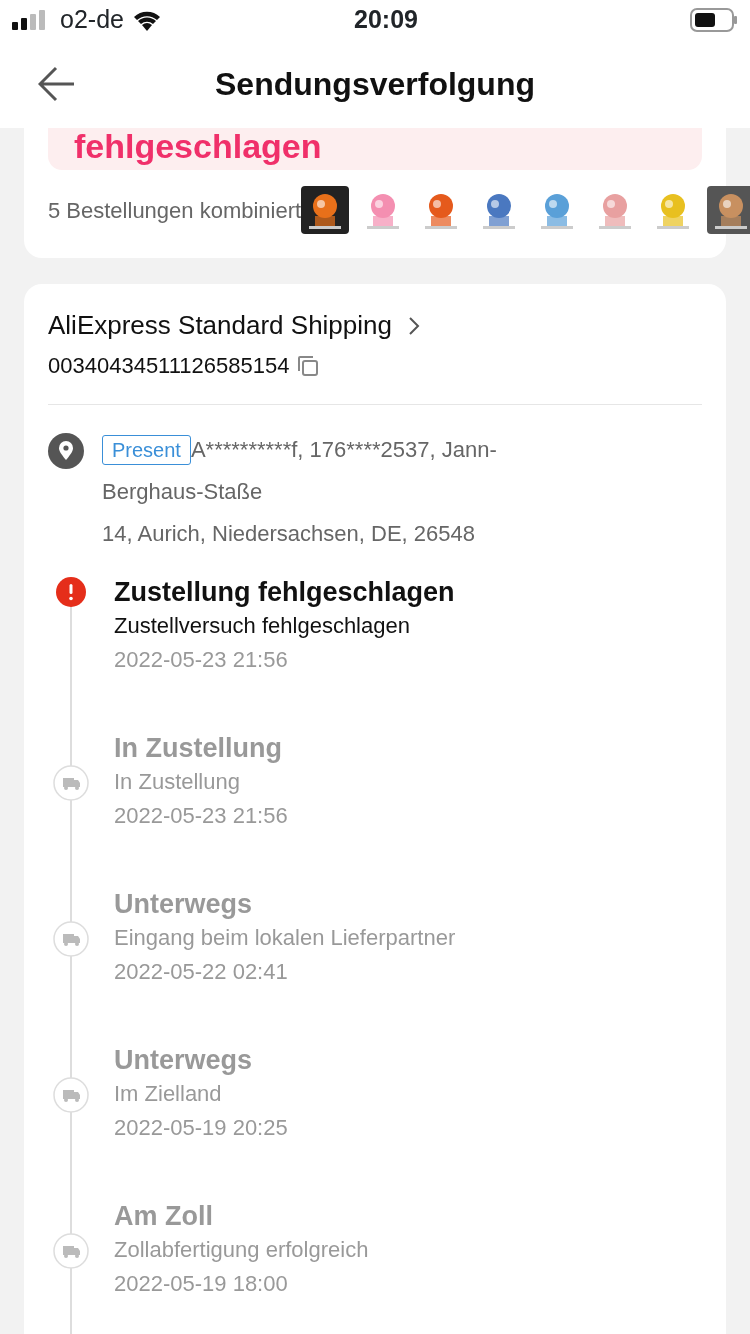  I want to click on back-button, so click(57, 84).